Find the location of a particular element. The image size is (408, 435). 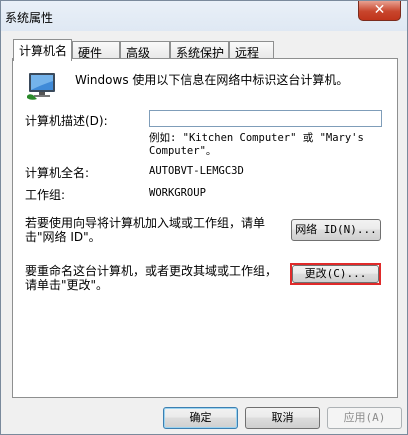

close-icon: ✕ is located at coordinates (379, 10).